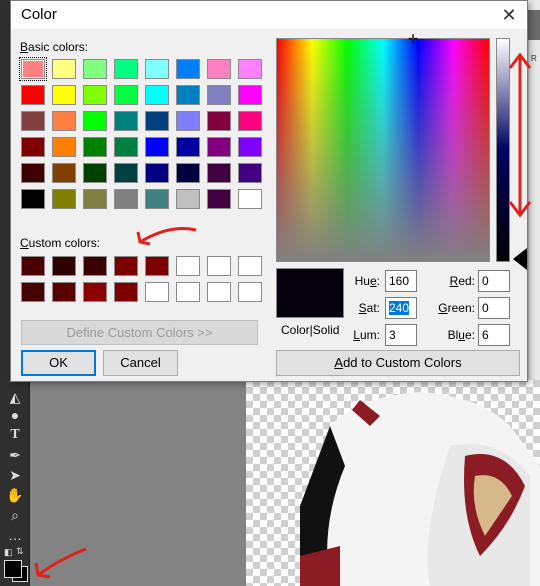 The image size is (540, 586). What do you see at coordinates (520, 259) in the screenshot?
I see `luminosity-pointer-icon` at bounding box center [520, 259].